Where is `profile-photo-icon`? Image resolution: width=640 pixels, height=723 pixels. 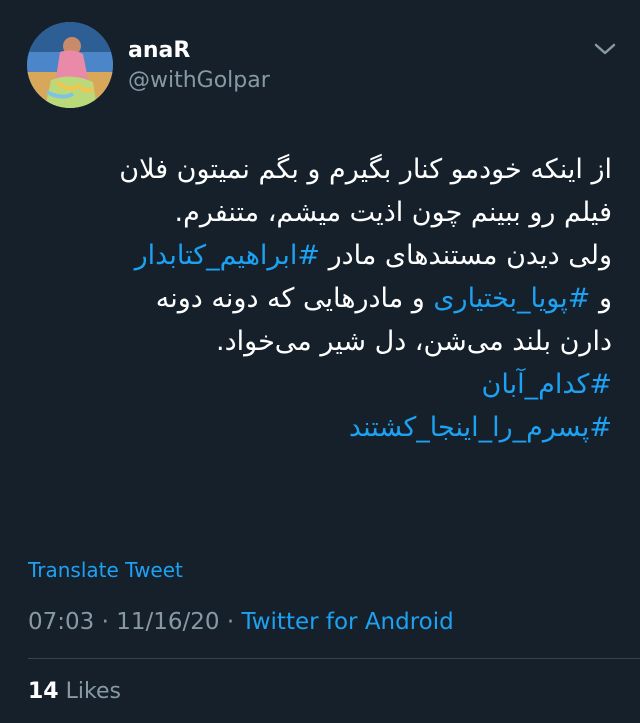 profile-photo-icon is located at coordinates (70, 65).